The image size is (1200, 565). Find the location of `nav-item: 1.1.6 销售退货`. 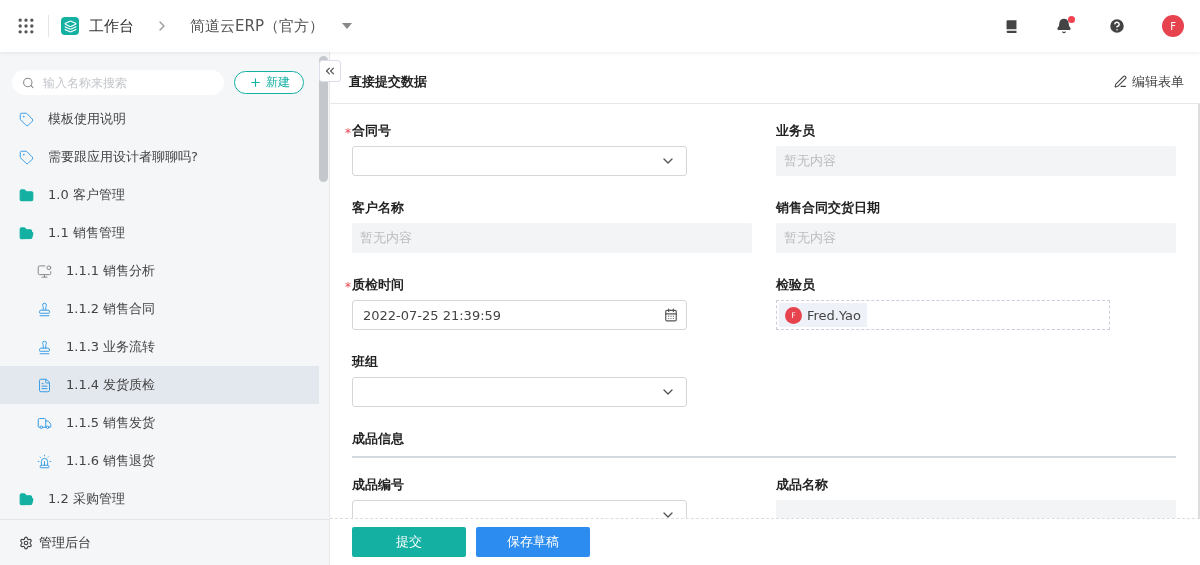

nav-item: 1.1.6 销售退货 is located at coordinates (159, 461).